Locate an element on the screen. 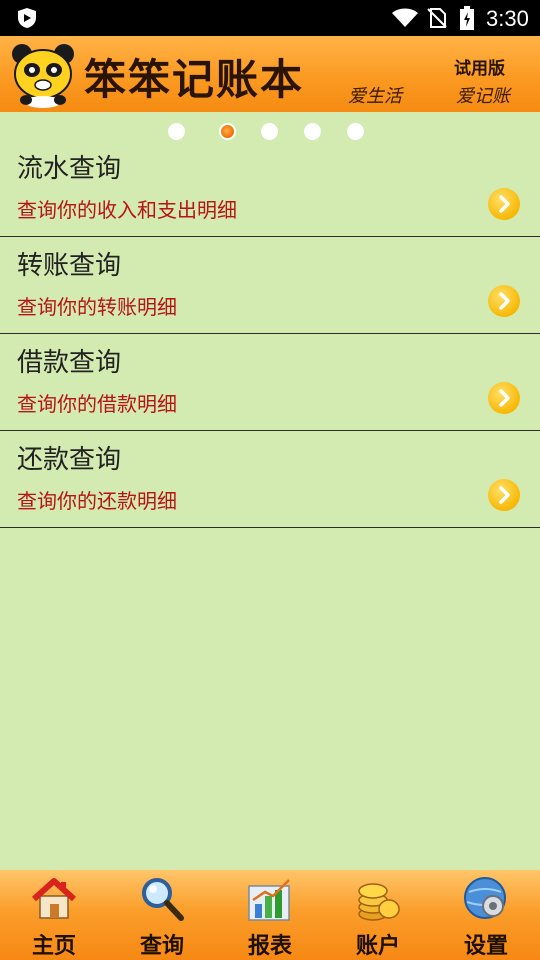 The image size is (540, 960). query-item-loan: 借款查询 查询你的借款明细 is located at coordinates (270, 382).